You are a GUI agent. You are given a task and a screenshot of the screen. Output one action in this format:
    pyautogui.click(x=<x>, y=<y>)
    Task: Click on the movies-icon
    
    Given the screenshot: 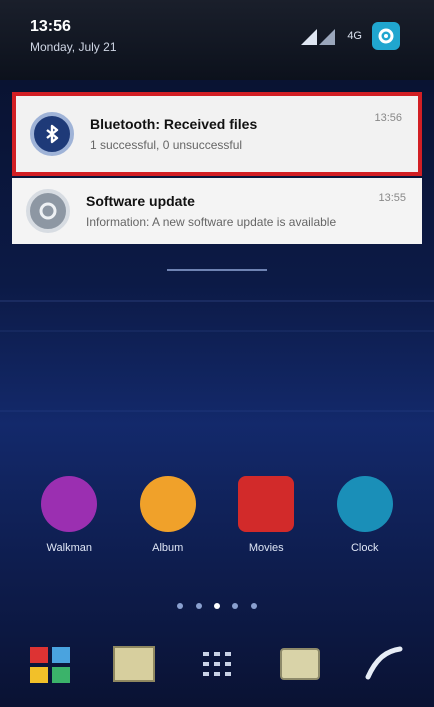 What is the action you would take?
    pyautogui.click(x=266, y=504)
    